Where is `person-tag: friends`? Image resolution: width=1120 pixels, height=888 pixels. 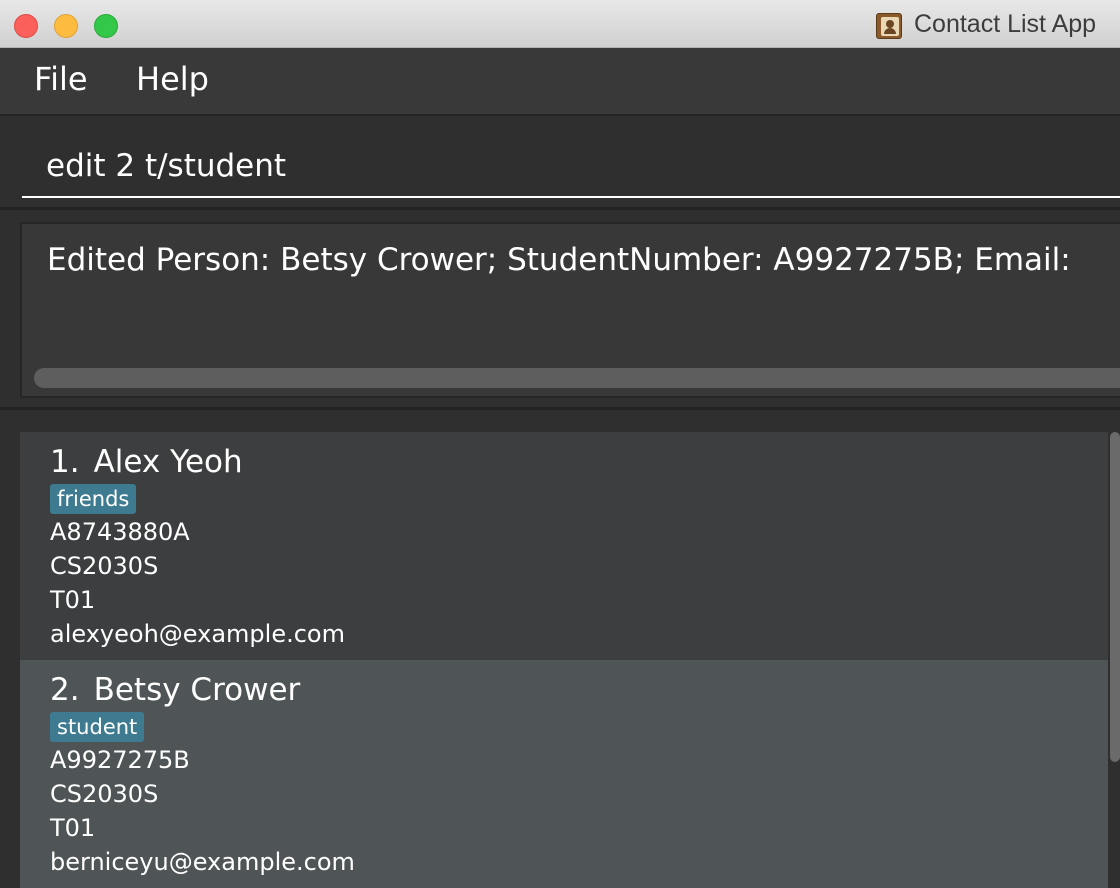 person-tag: friends is located at coordinates (93, 499).